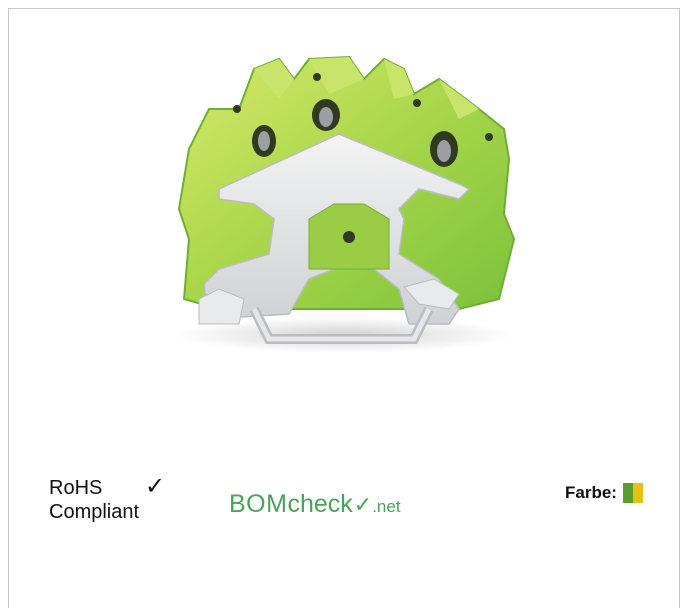  What do you see at coordinates (155, 486) in the screenshot?
I see `checkmark-icon: ✓` at bounding box center [155, 486].